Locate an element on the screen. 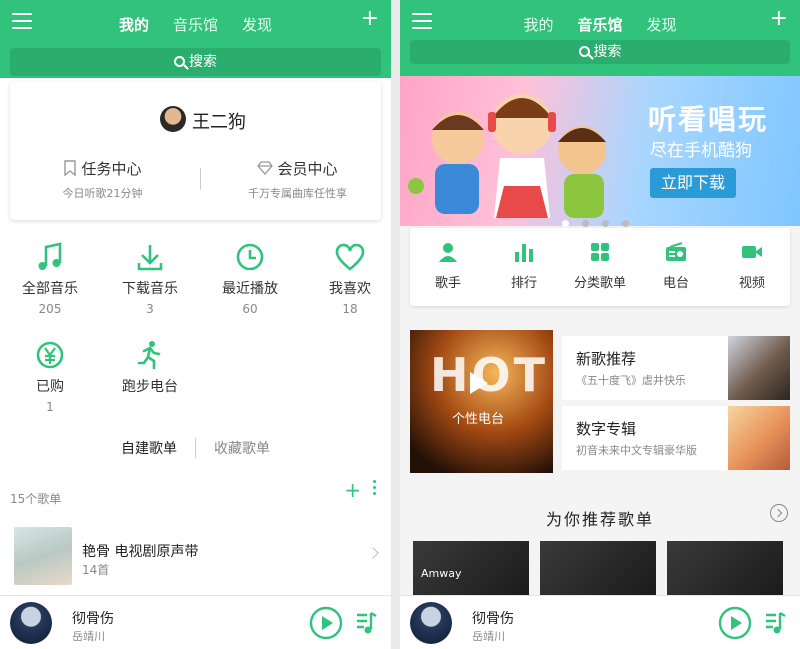 The image size is (800, 649). playlist-tile: Amway is located at coordinates (471, 571).